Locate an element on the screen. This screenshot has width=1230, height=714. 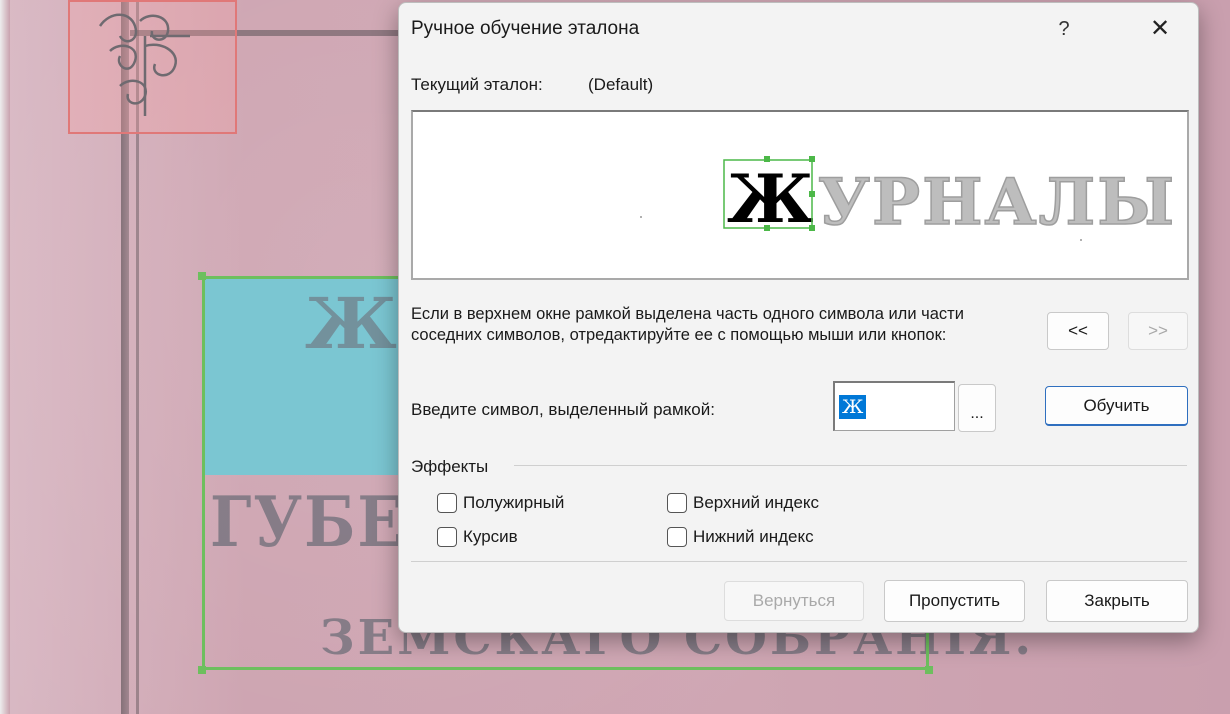
preview-word: УРНАЛЫ is located at coordinates (997, 202).